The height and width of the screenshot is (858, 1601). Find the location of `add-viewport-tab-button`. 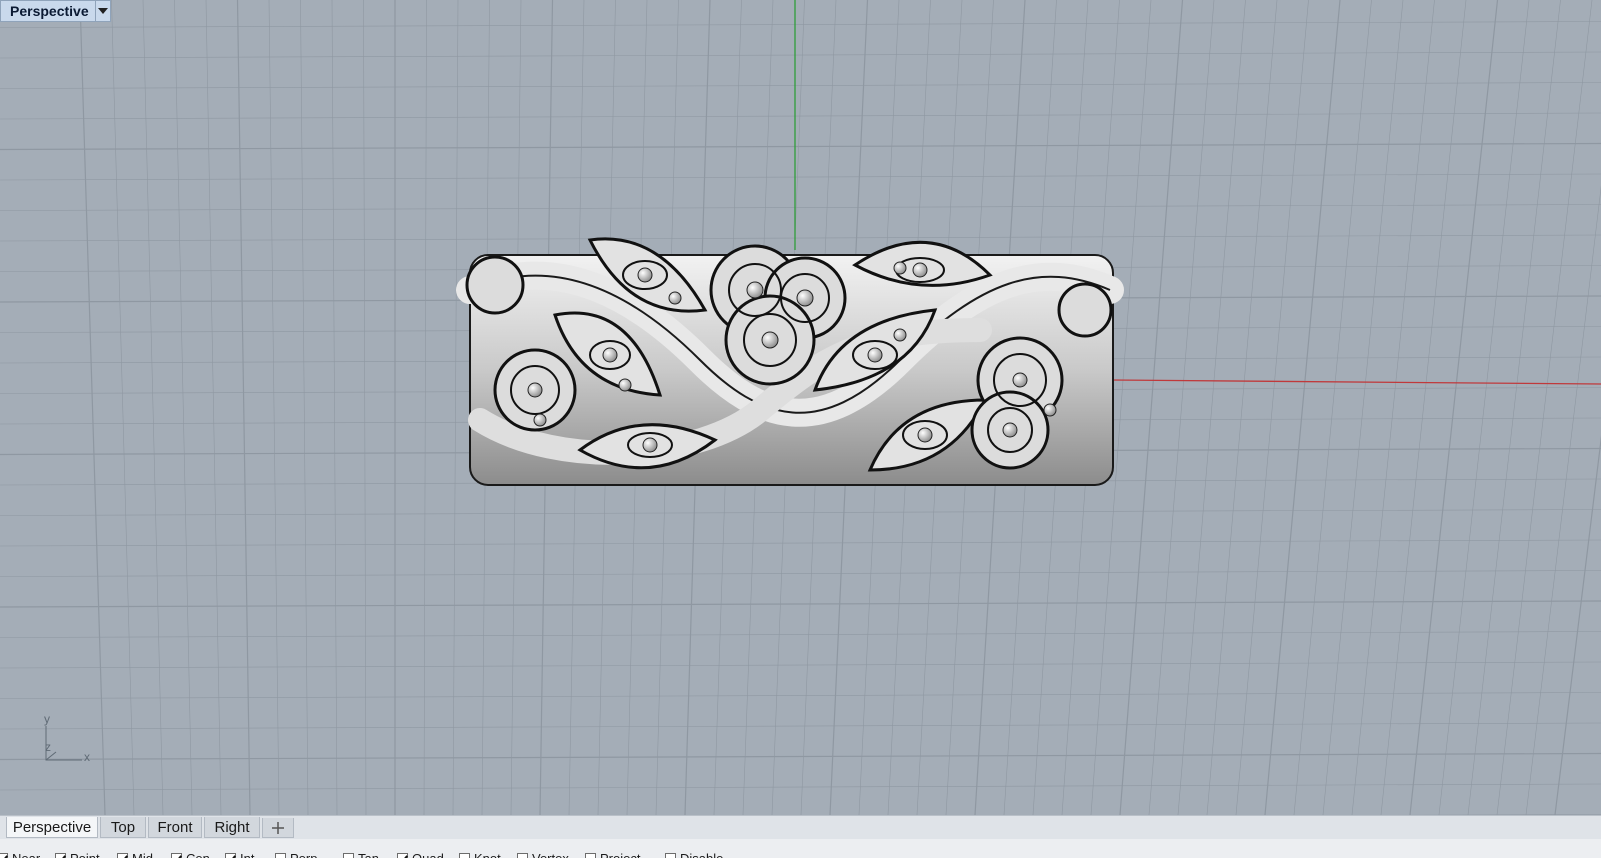

add-viewport-tab-button is located at coordinates (278, 828).